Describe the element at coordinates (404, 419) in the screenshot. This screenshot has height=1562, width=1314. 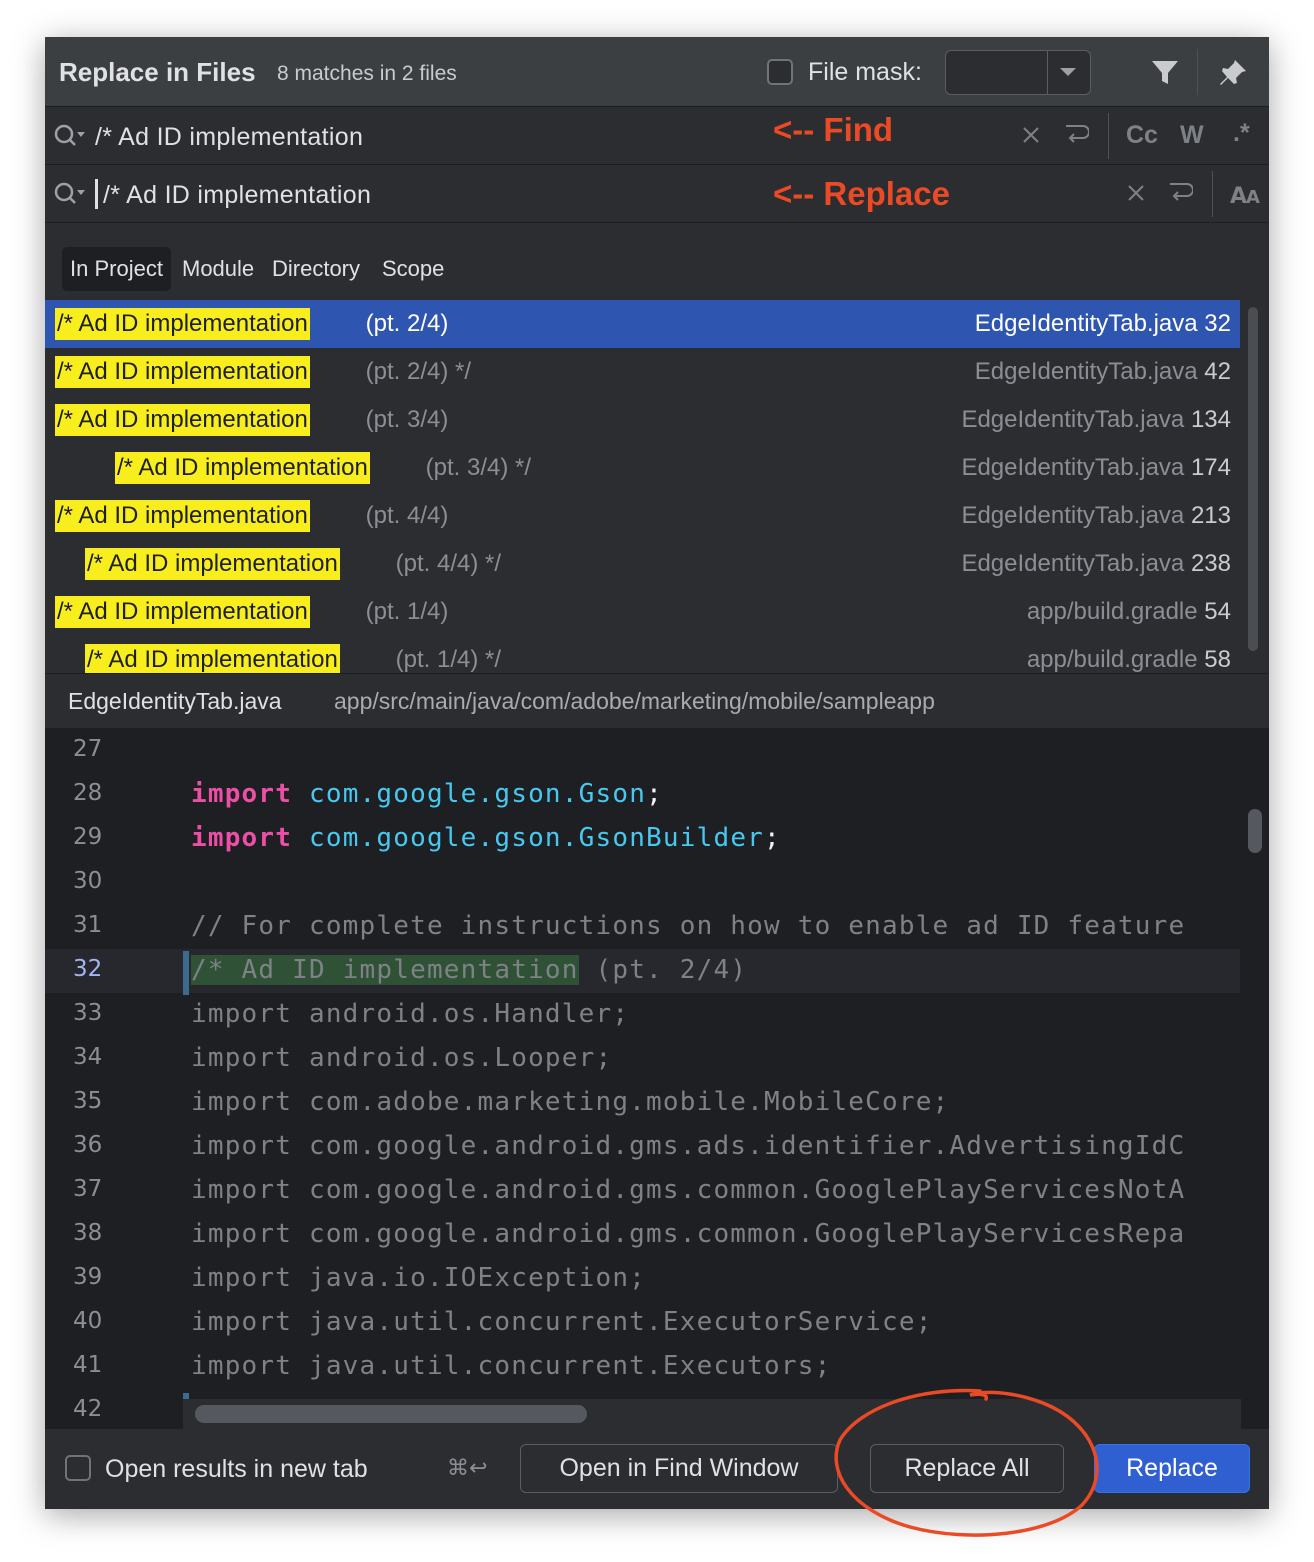
I see `result-context: (pt. 3/4)` at that location.